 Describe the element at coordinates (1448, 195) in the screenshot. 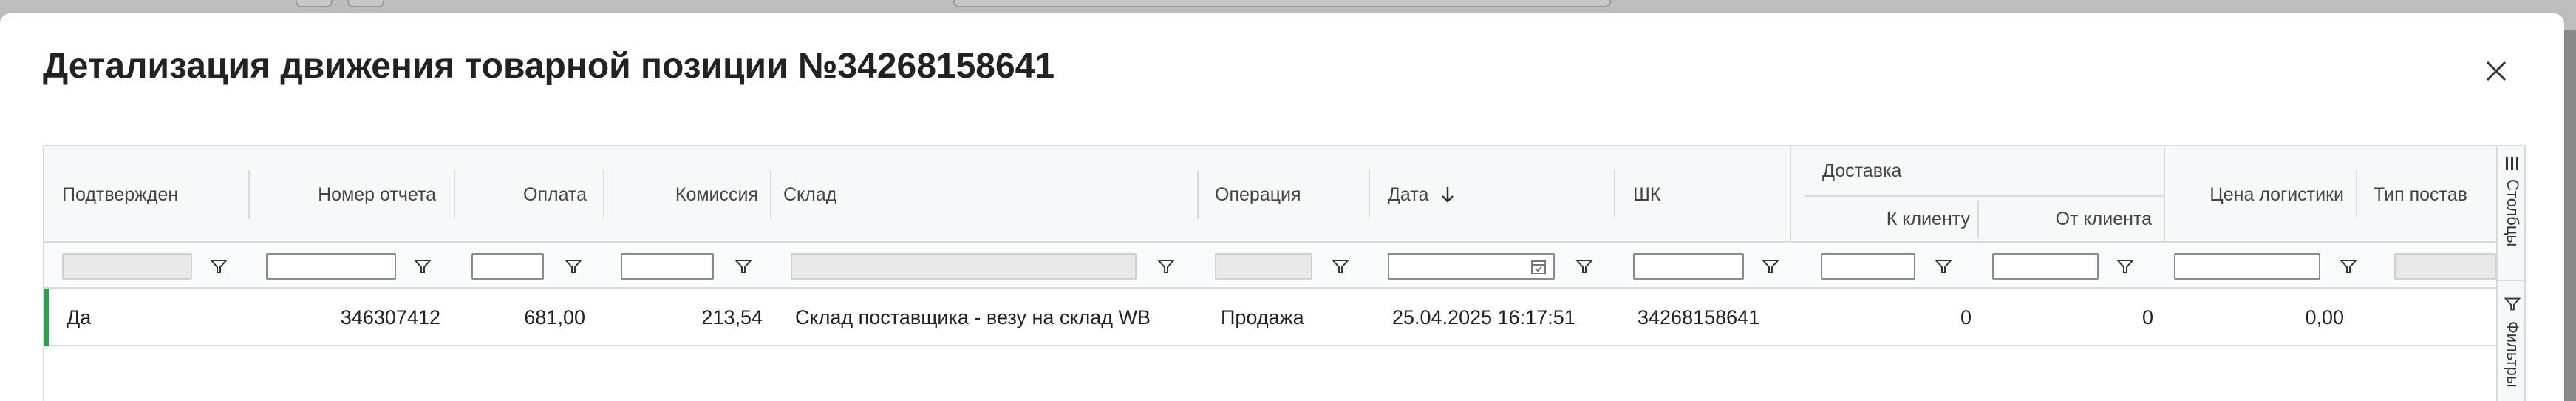

I see `arrow-down-icon` at that location.